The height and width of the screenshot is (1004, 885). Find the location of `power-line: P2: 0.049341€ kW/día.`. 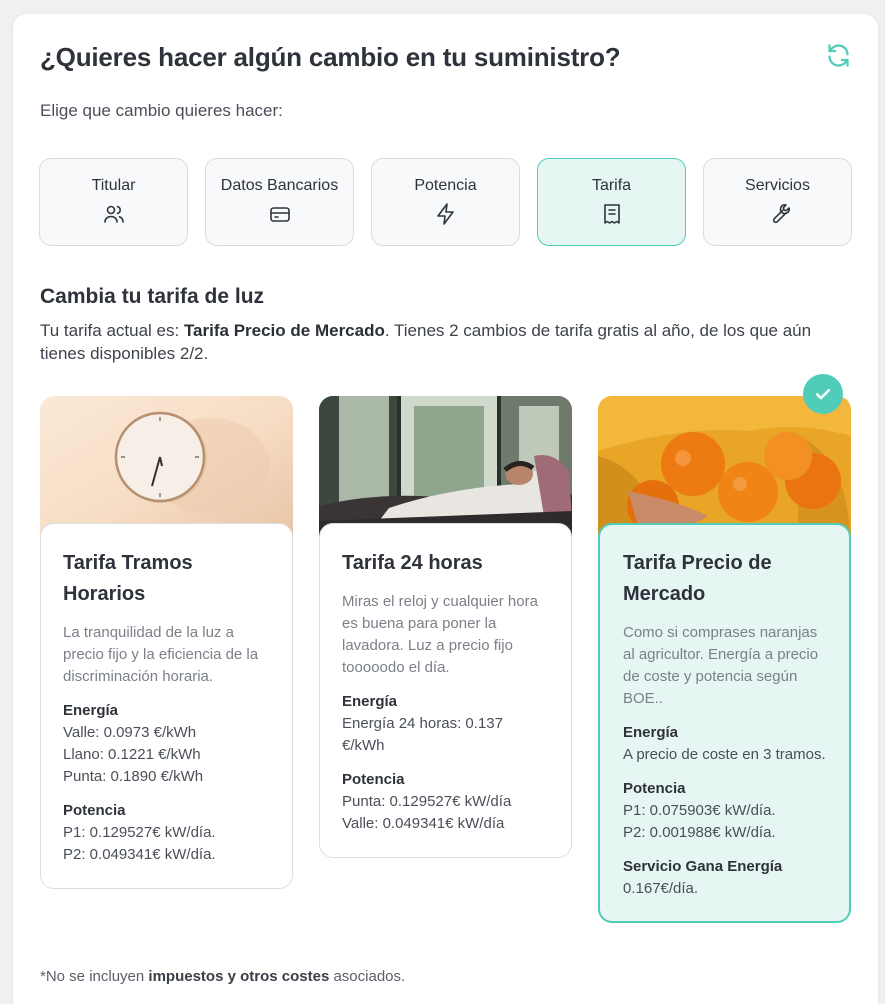

power-line: P2: 0.049341€ kW/día. is located at coordinates (139, 854).